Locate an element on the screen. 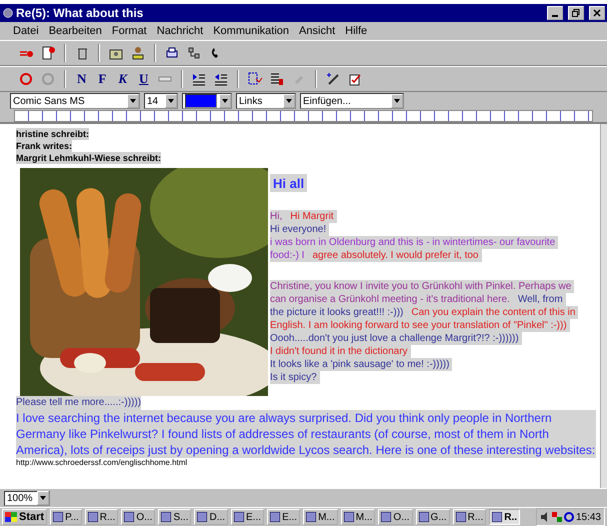  close-button is located at coordinates (597, 13).